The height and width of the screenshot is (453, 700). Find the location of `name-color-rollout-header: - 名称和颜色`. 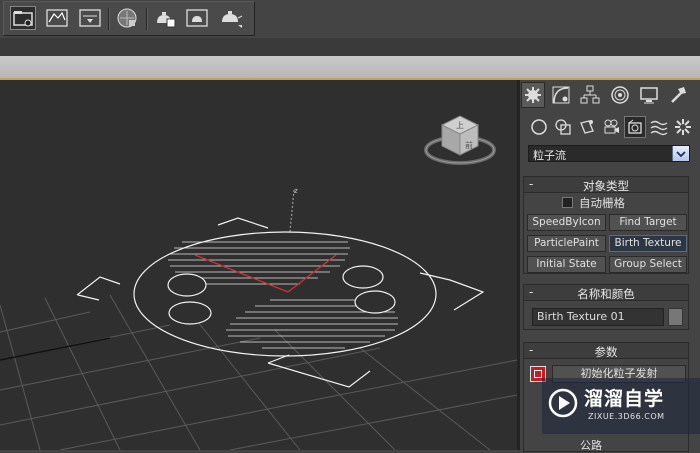

name-color-rollout-header: - 名称和颜色 is located at coordinates (606, 293).